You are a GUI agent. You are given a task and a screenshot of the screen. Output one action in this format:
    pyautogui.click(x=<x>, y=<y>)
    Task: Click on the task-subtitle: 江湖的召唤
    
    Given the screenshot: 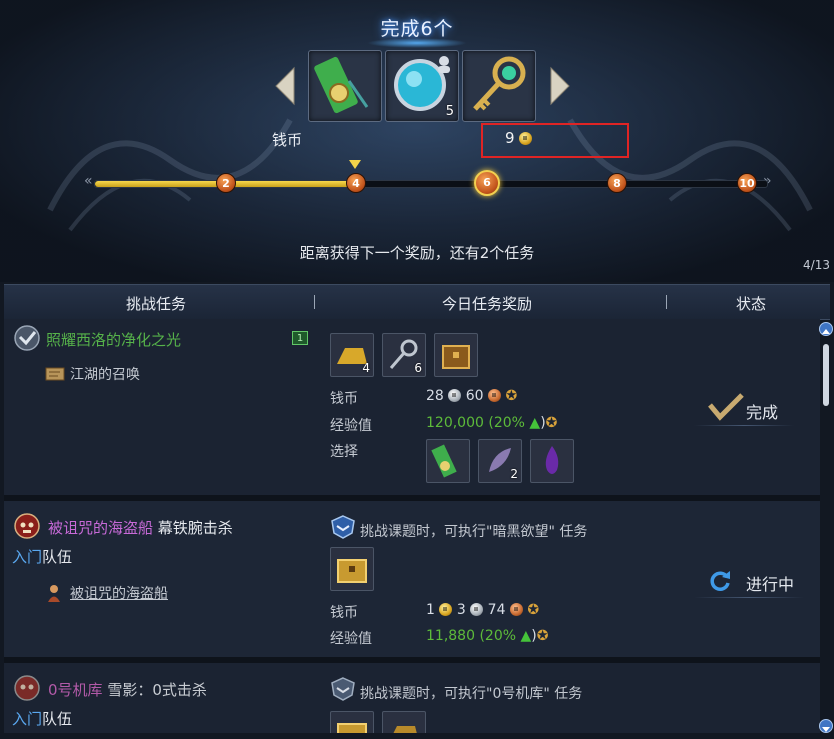 What is the action you would take?
    pyautogui.click(x=105, y=375)
    